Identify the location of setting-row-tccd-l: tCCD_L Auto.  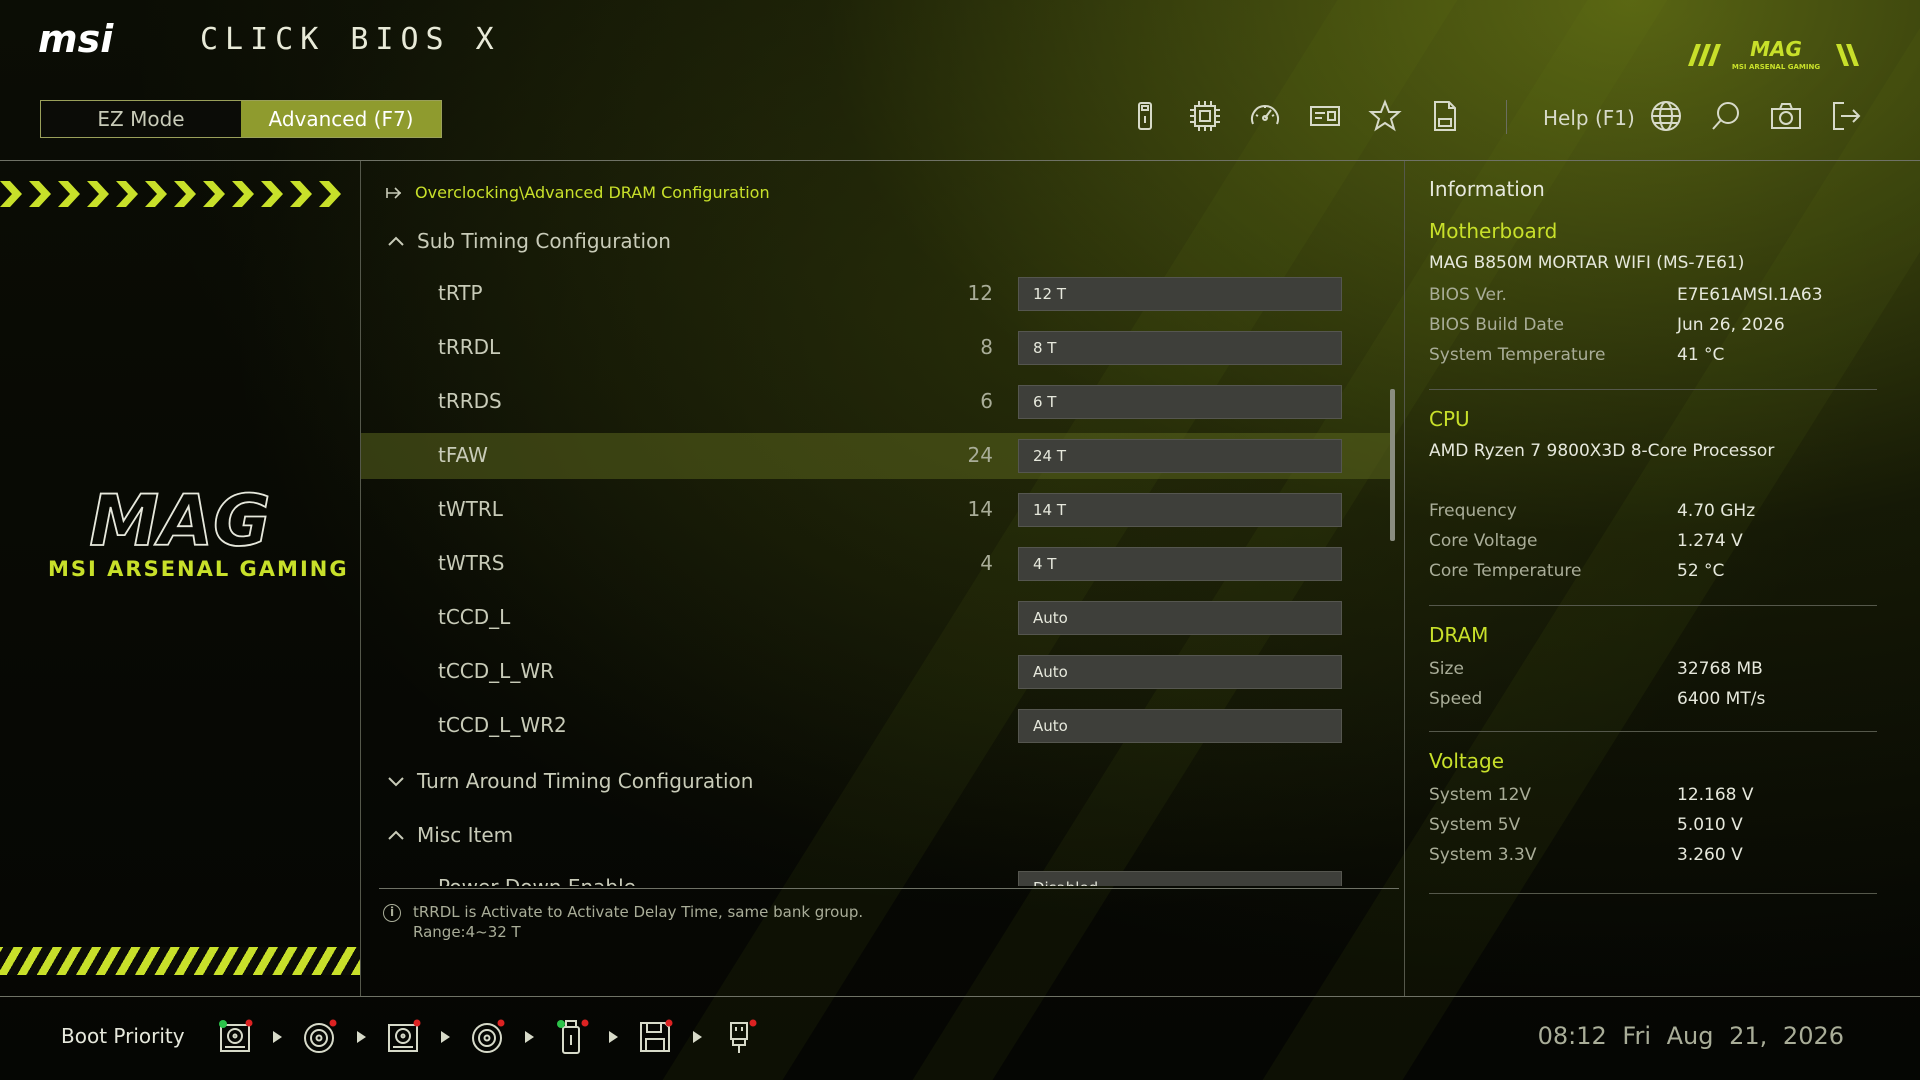
(876, 618).